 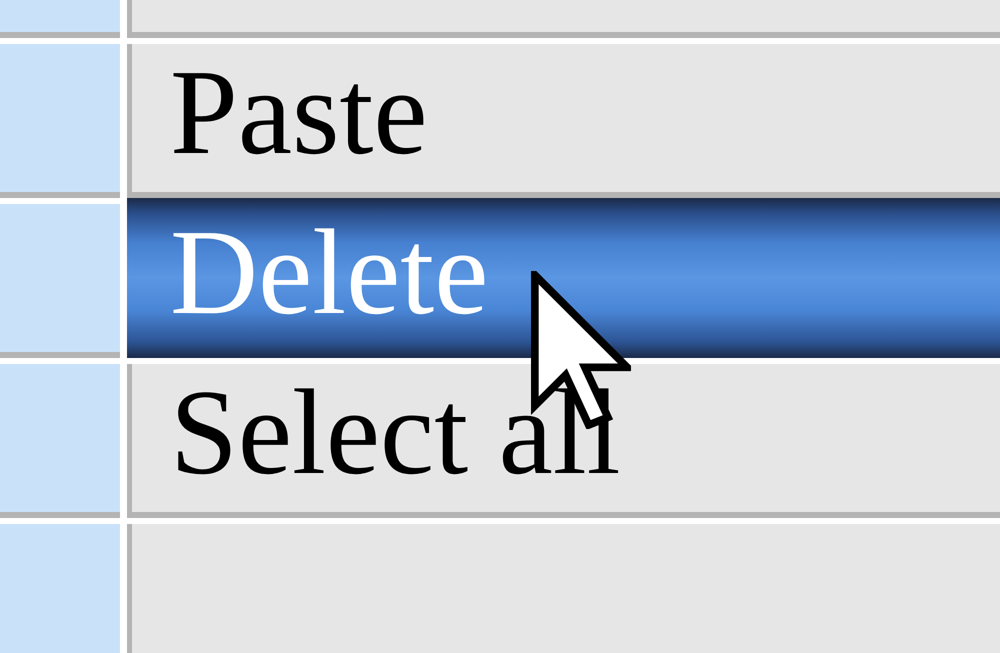 I want to click on menu-item, so click(x=563, y=19).